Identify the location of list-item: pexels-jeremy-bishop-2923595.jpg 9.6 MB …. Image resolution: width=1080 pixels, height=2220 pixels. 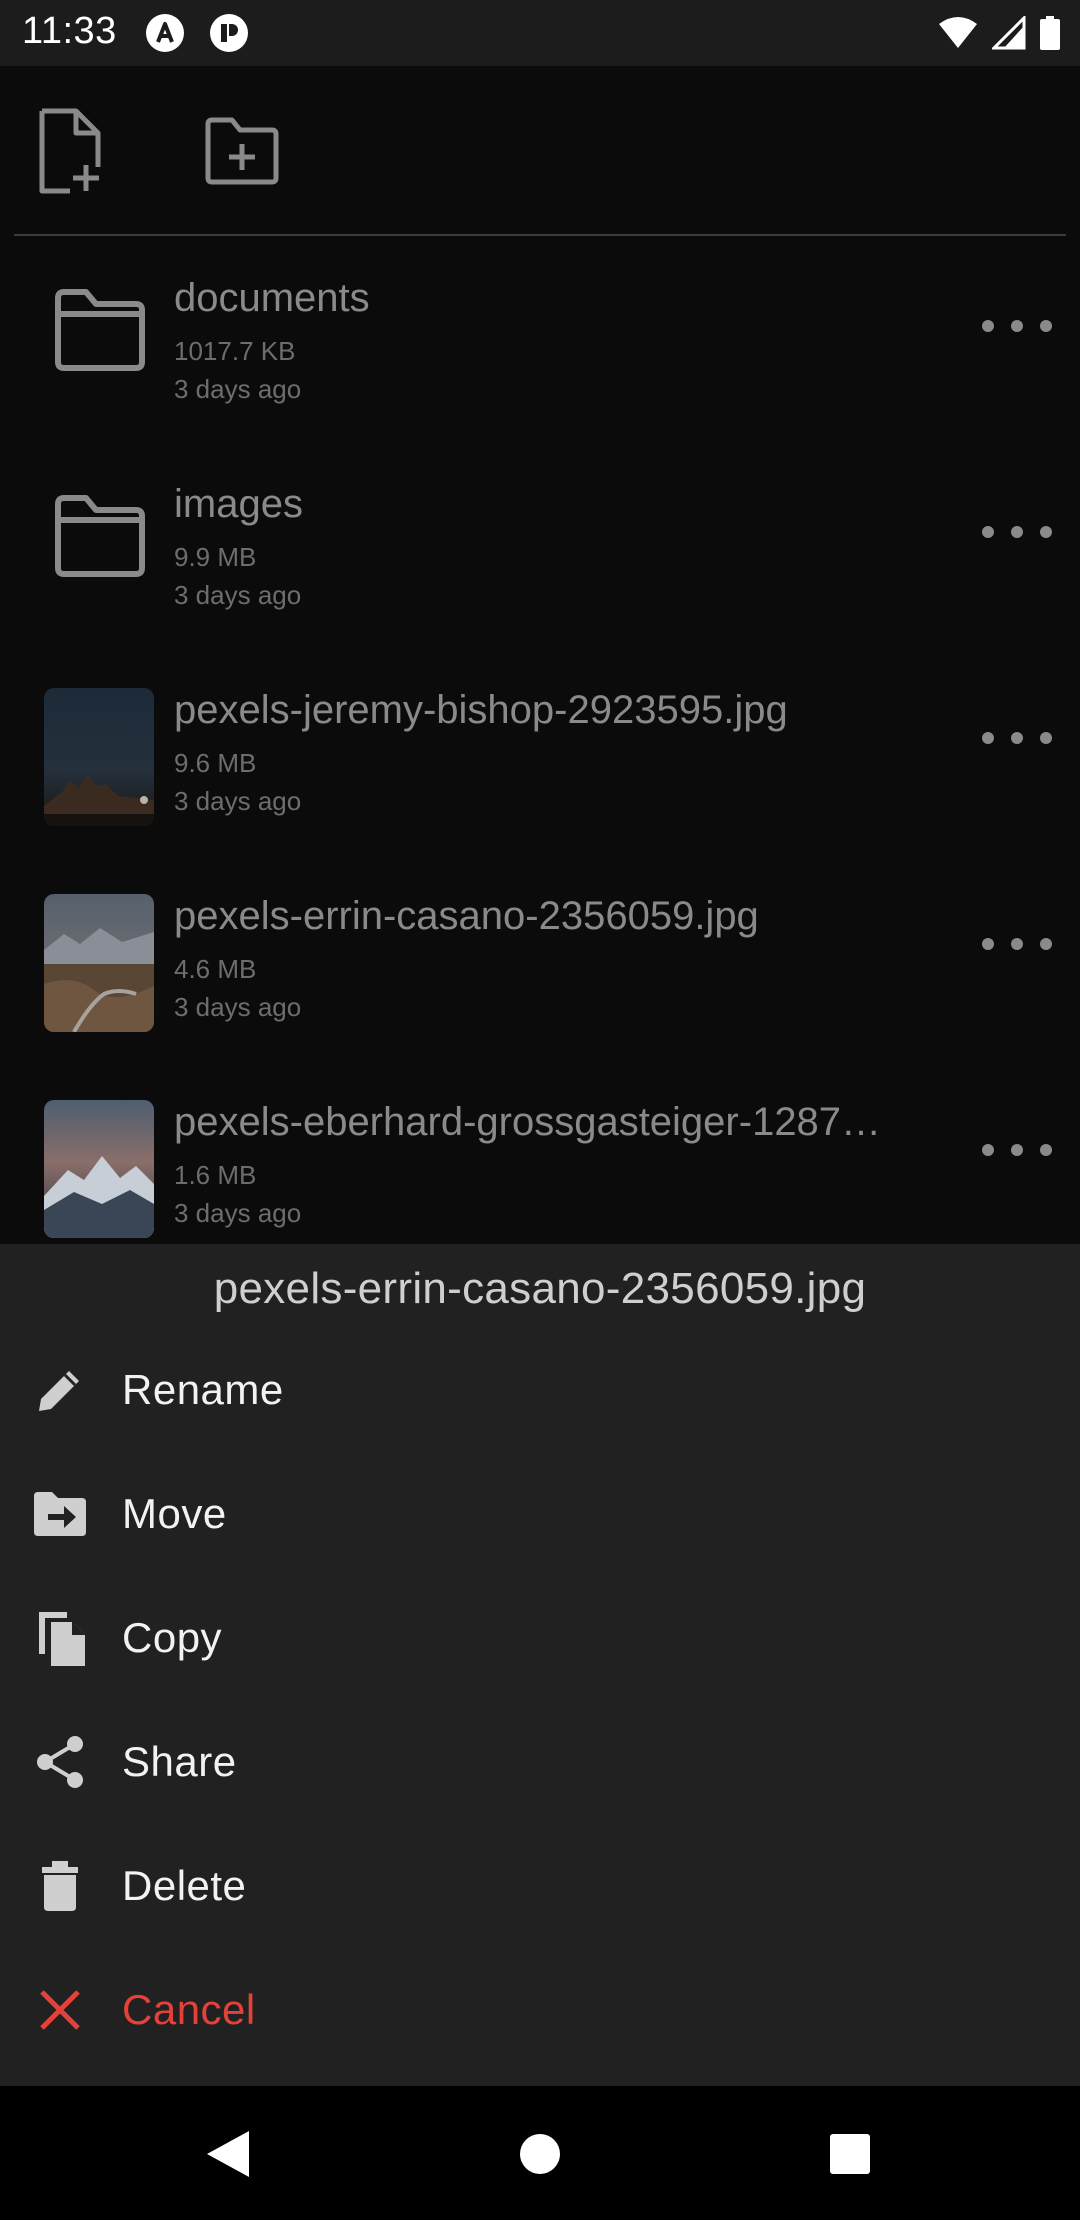
(540, 751).